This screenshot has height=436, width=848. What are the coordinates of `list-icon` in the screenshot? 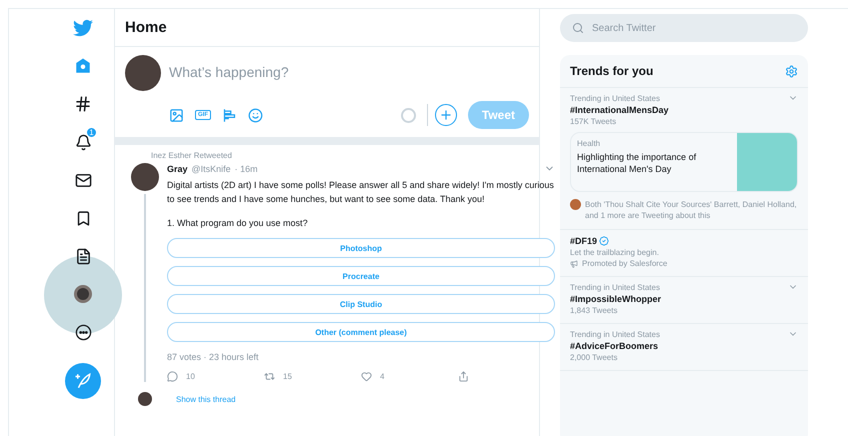 It's located at (83, 256).